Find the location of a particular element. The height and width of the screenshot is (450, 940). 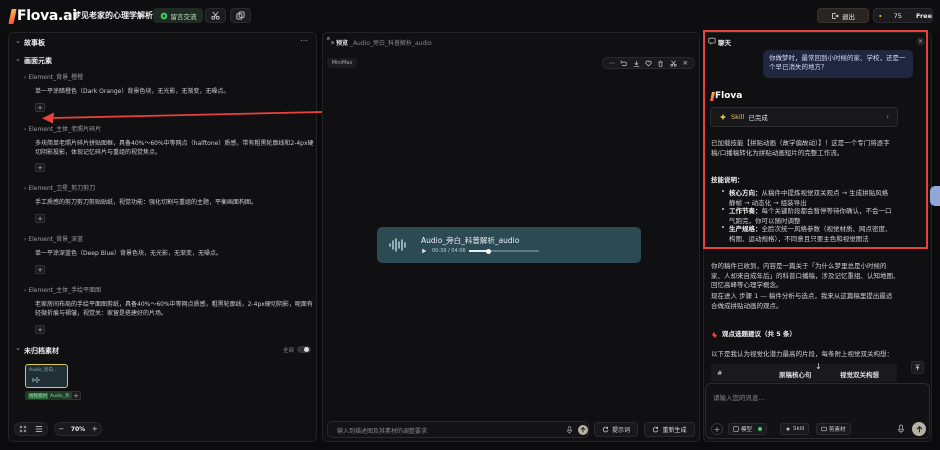

plan-badge: Free is located at coordinates (923, 15).